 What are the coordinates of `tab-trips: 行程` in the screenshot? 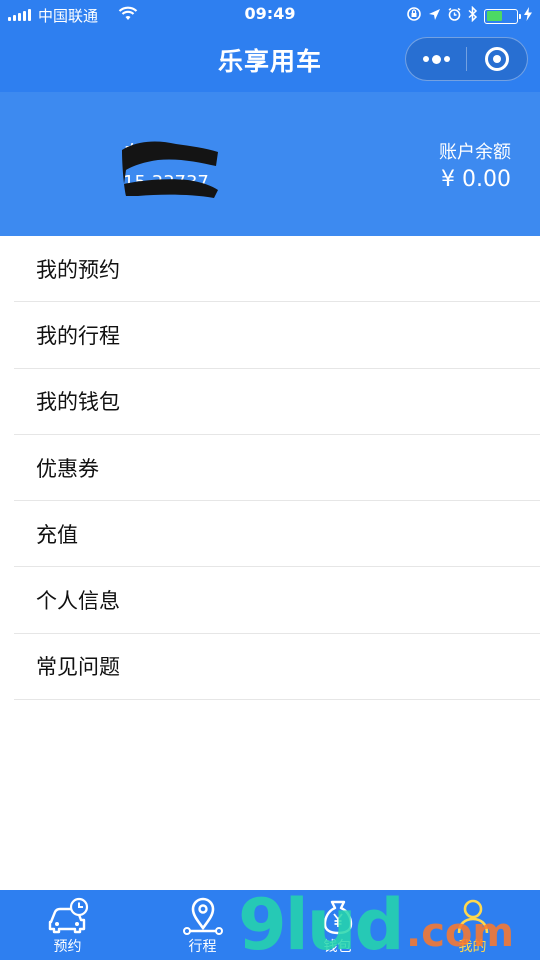 It's located at (202, 925).